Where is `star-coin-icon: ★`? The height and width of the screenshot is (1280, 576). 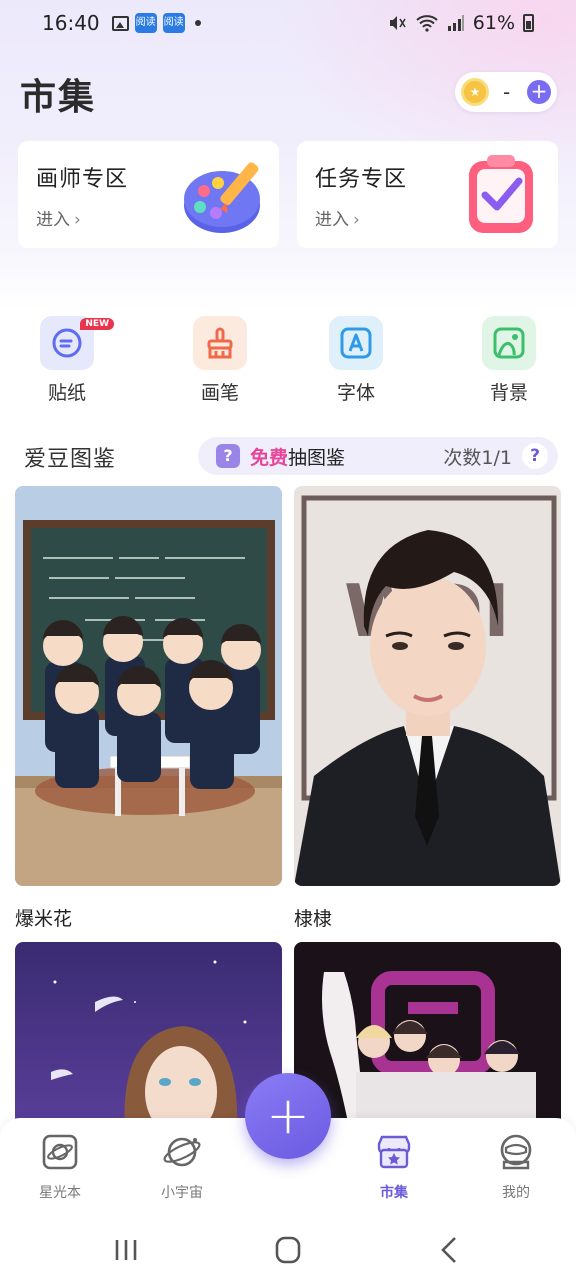
star-coin-icon: ★ is located at coordinates (475, 92).